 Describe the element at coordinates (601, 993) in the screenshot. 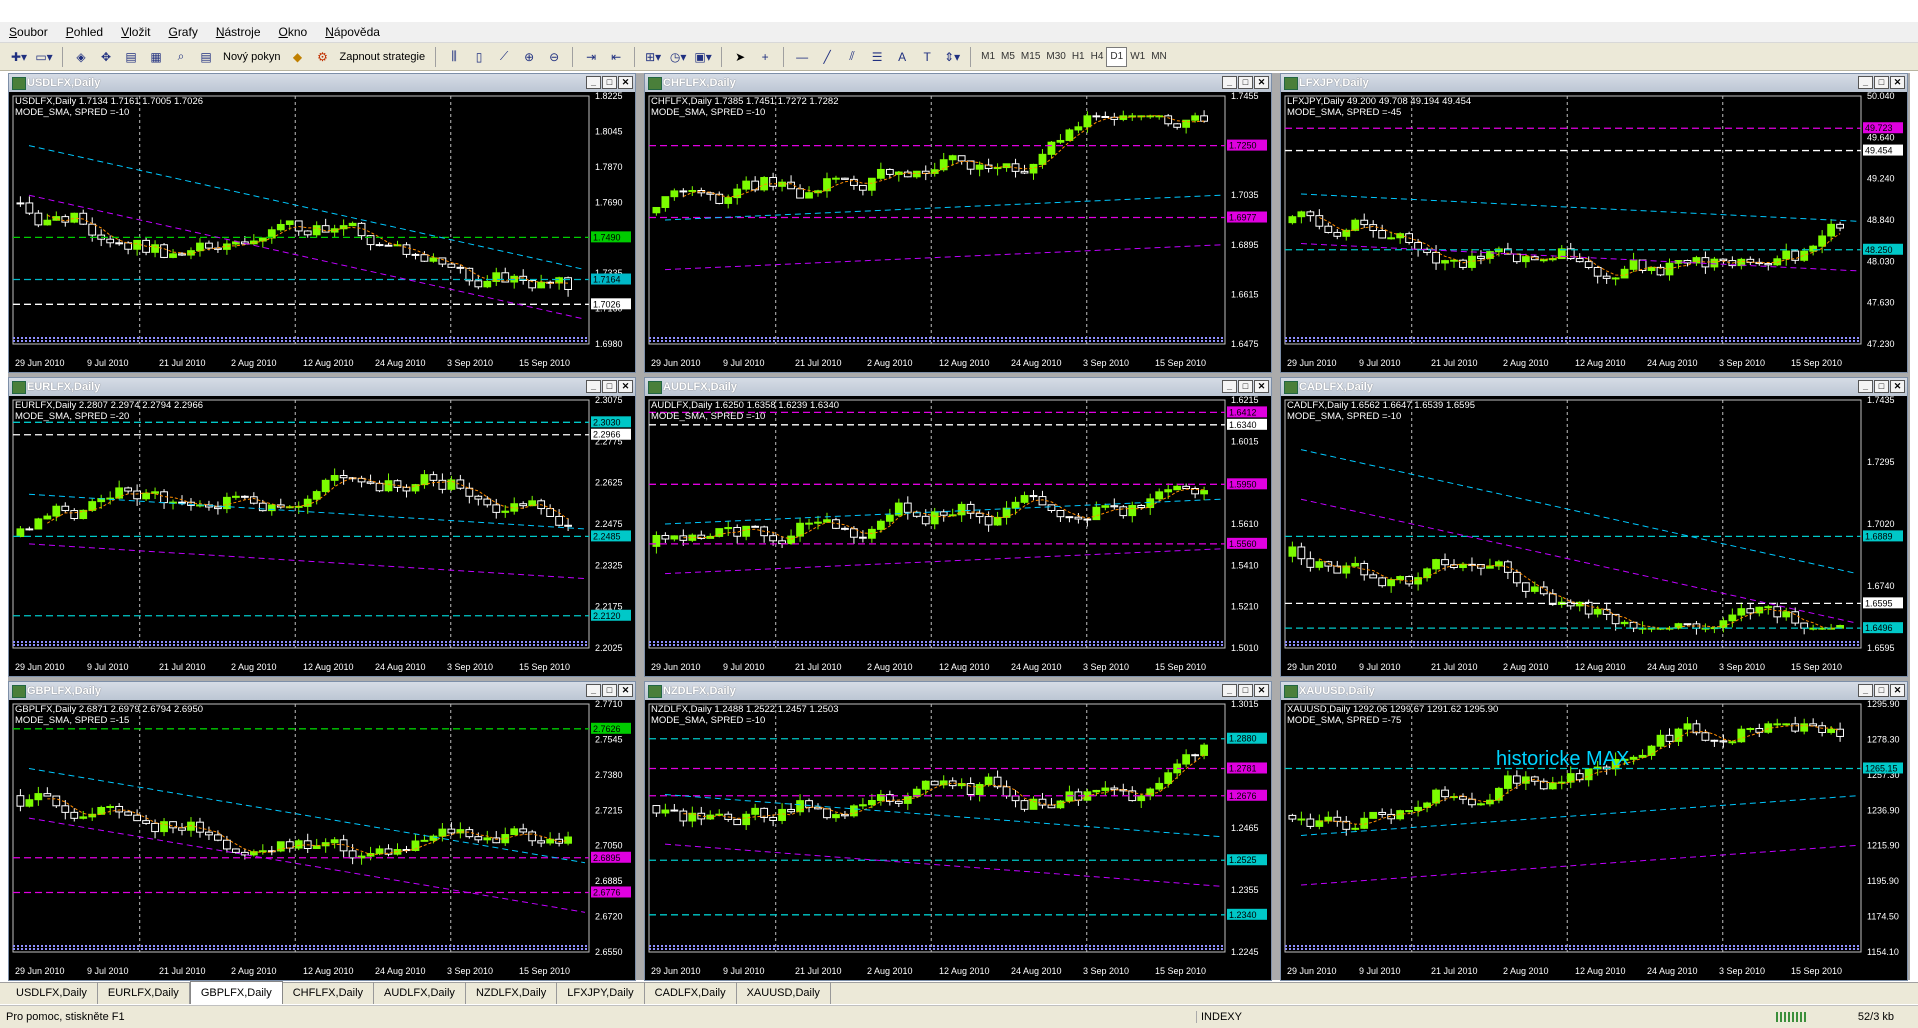

I see `chart-tab: LFXJPY,Daily` at that location.